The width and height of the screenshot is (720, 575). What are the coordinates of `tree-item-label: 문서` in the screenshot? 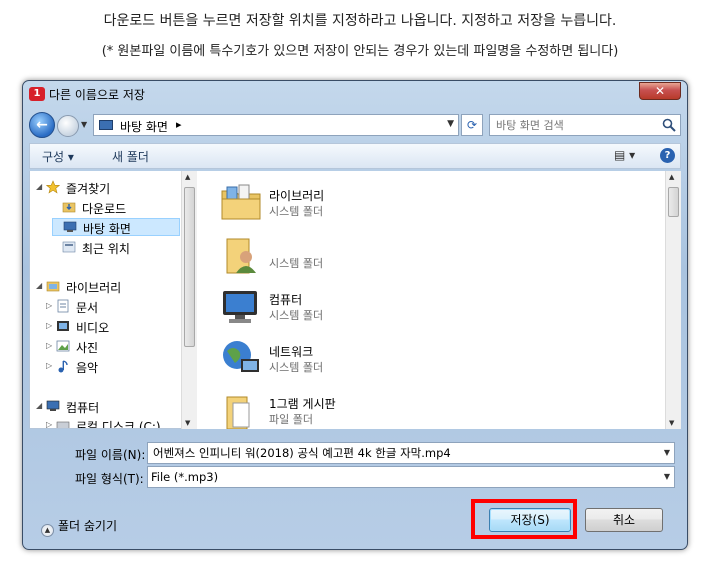 It's located at (87, 308).